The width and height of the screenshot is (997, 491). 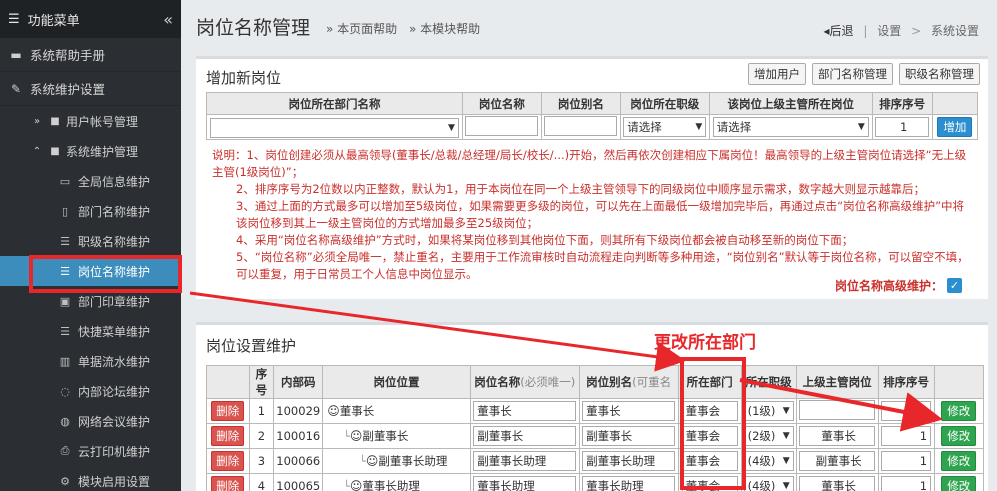 I want to click on position-name-field: 副董事长, so click(x=525, y=436).